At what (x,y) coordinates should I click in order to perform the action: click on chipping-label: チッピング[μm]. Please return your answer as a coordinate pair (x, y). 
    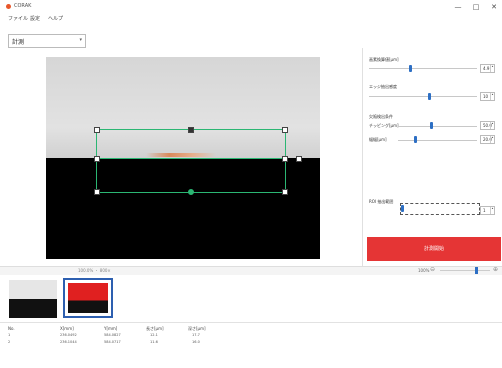
    Looking at the image, I should click on (384, 125).